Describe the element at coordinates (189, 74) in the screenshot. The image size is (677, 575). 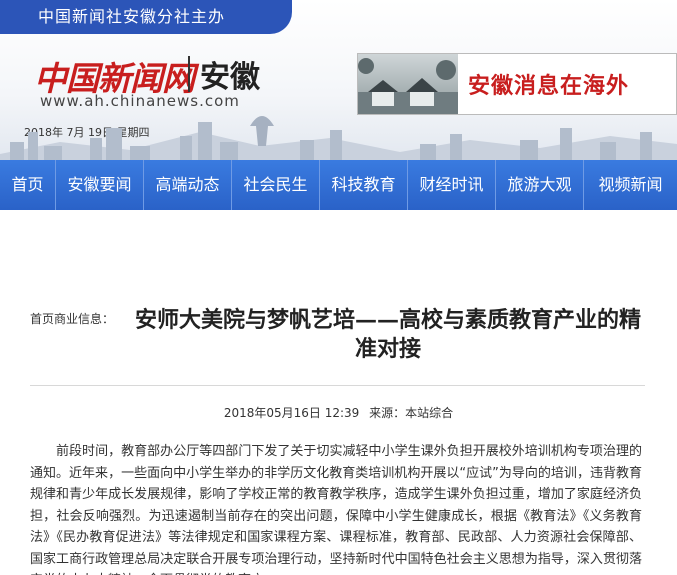
I see `logo-divider` at that location.